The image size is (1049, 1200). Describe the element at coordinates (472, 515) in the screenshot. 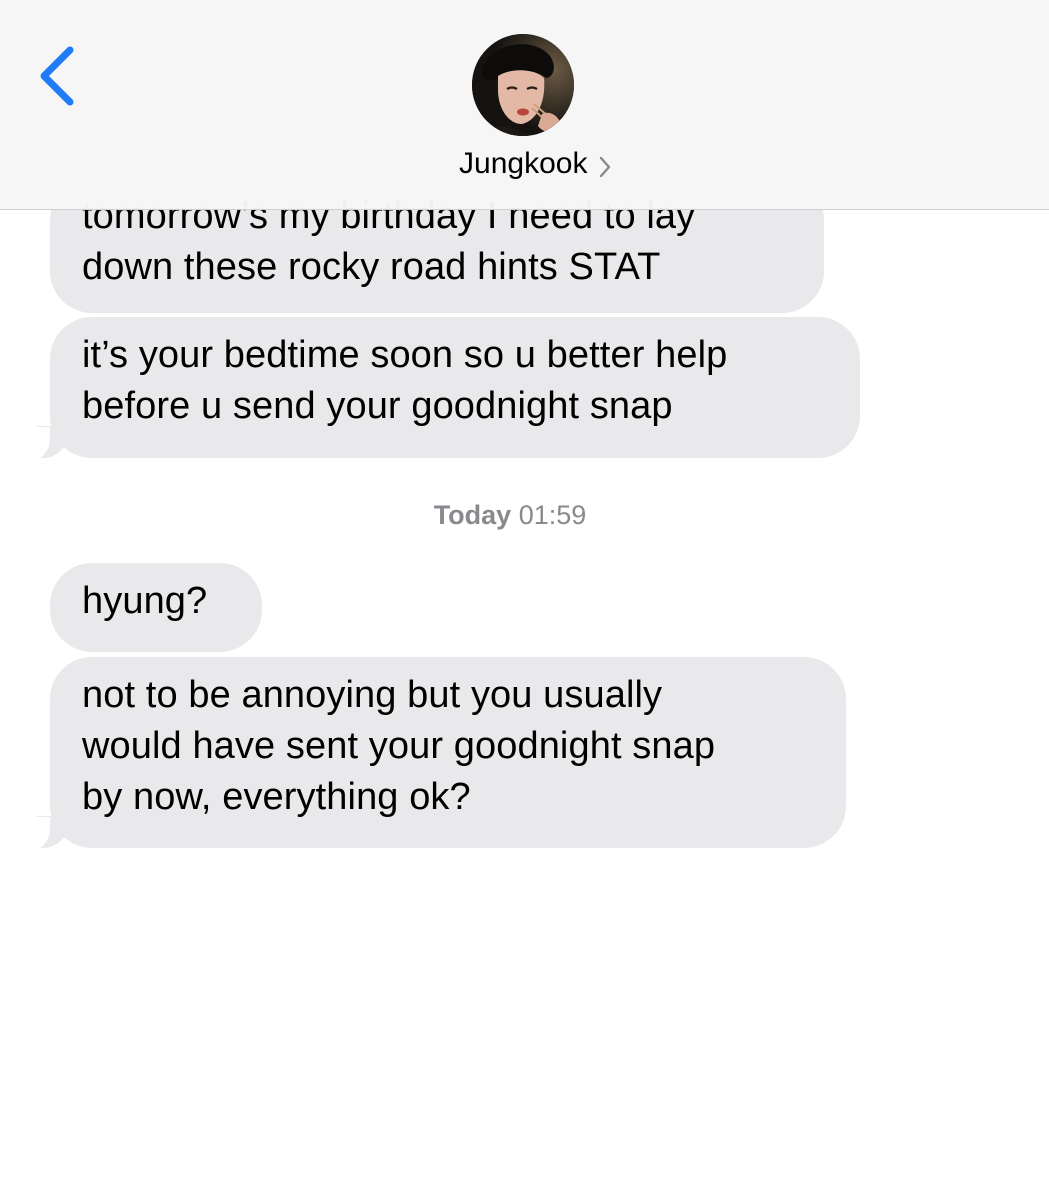

I see `timestamp-day: Today` at that location.